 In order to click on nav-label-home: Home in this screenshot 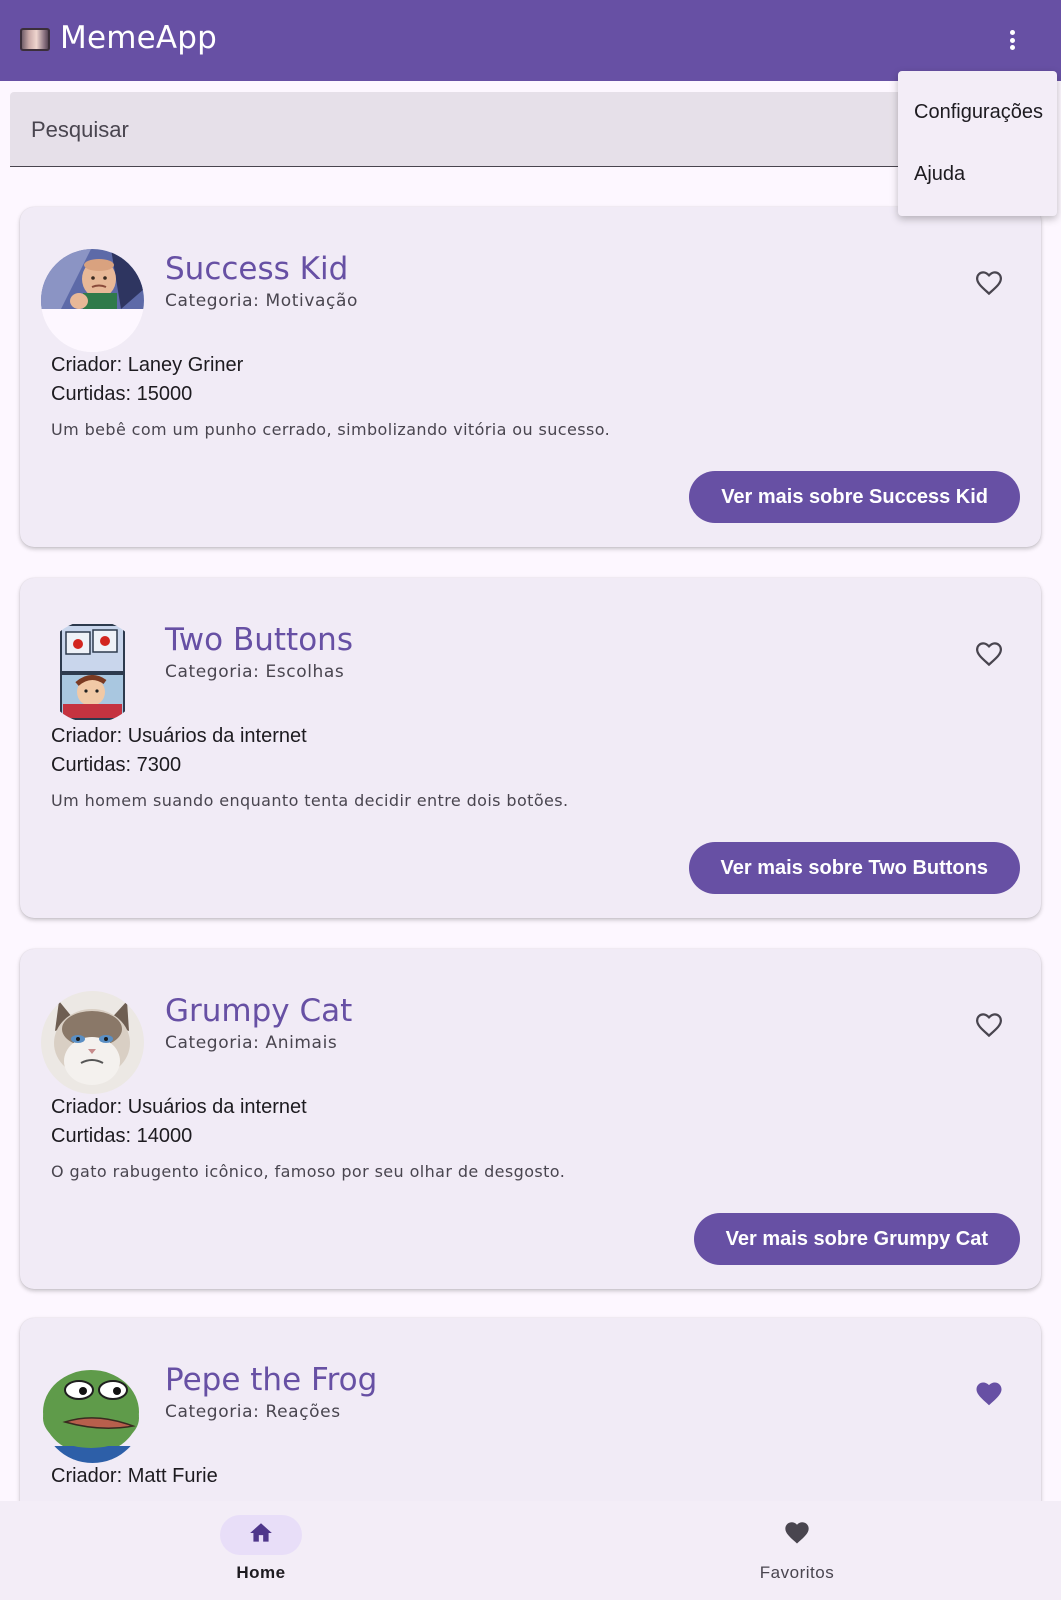, I will do `click(261, 1572)`.